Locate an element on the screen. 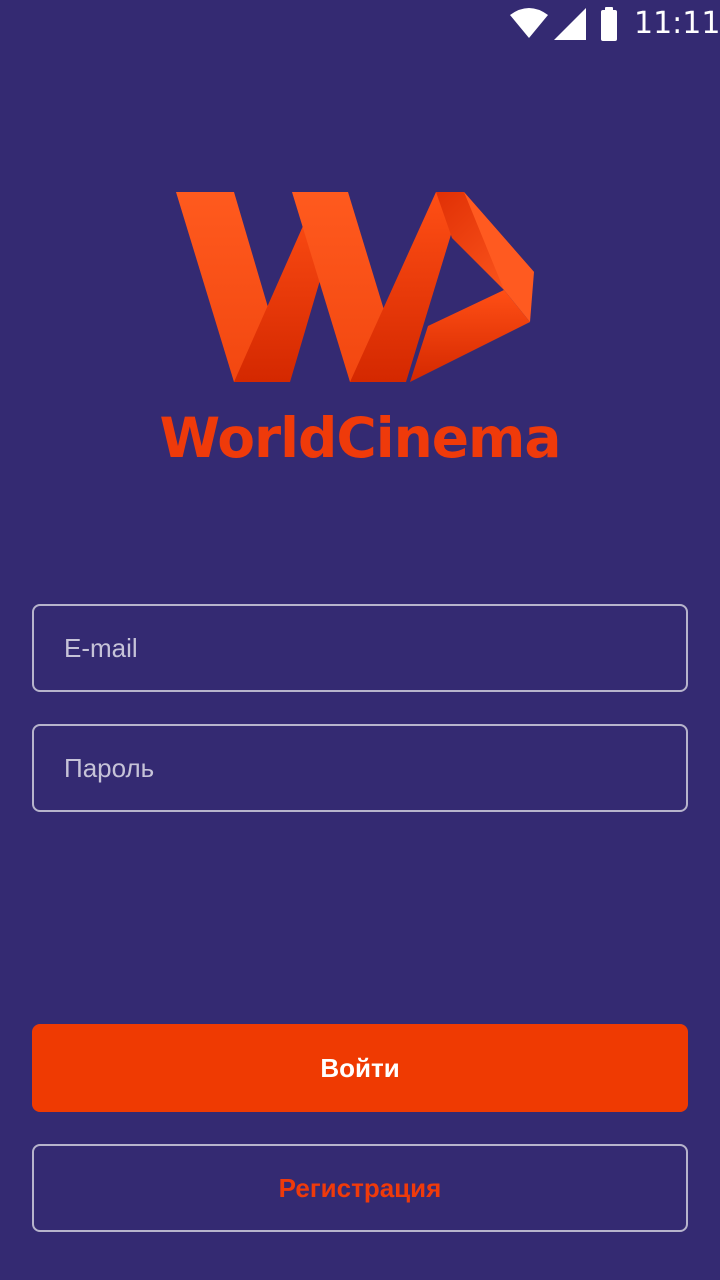  login-button-label: Войти is located at coordinates (360, 1067).